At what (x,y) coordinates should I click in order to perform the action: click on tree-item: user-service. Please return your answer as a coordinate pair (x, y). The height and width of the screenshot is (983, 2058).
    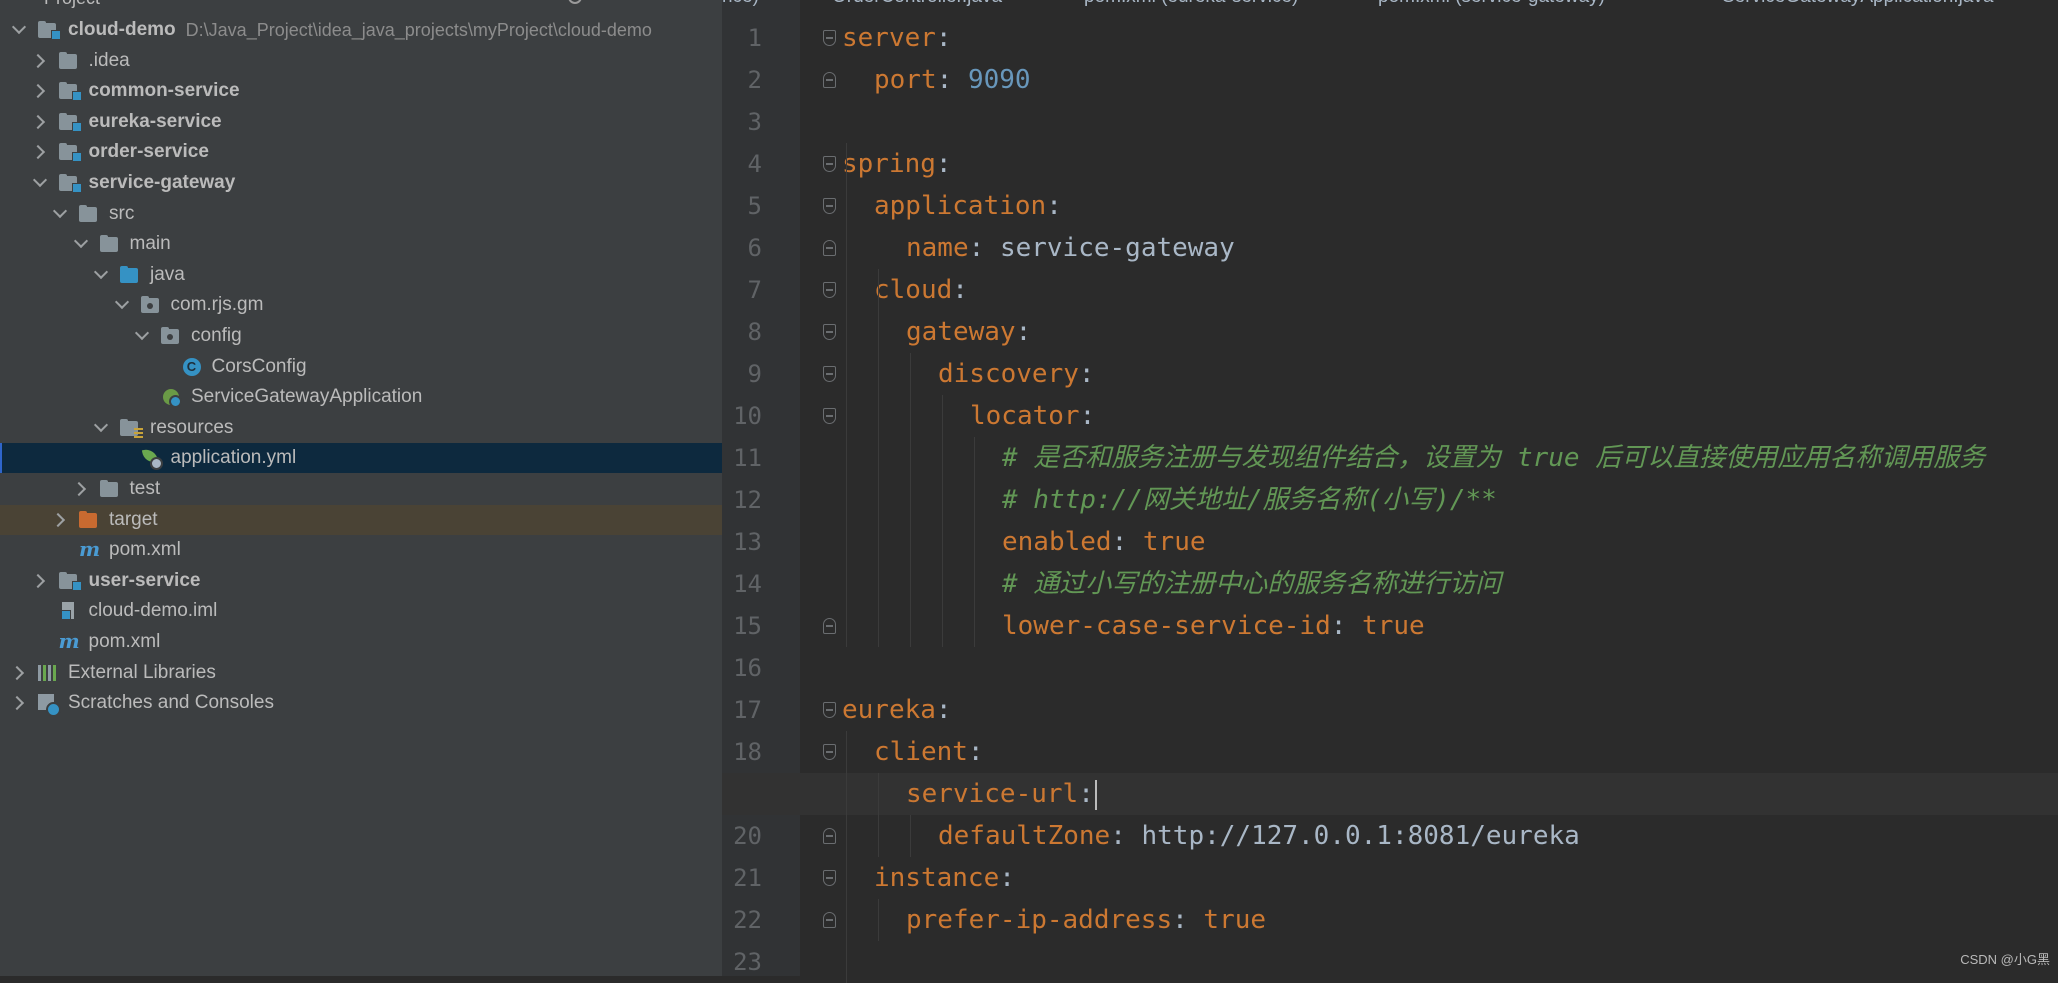
    Looking at the image, I should click on (361, 581).